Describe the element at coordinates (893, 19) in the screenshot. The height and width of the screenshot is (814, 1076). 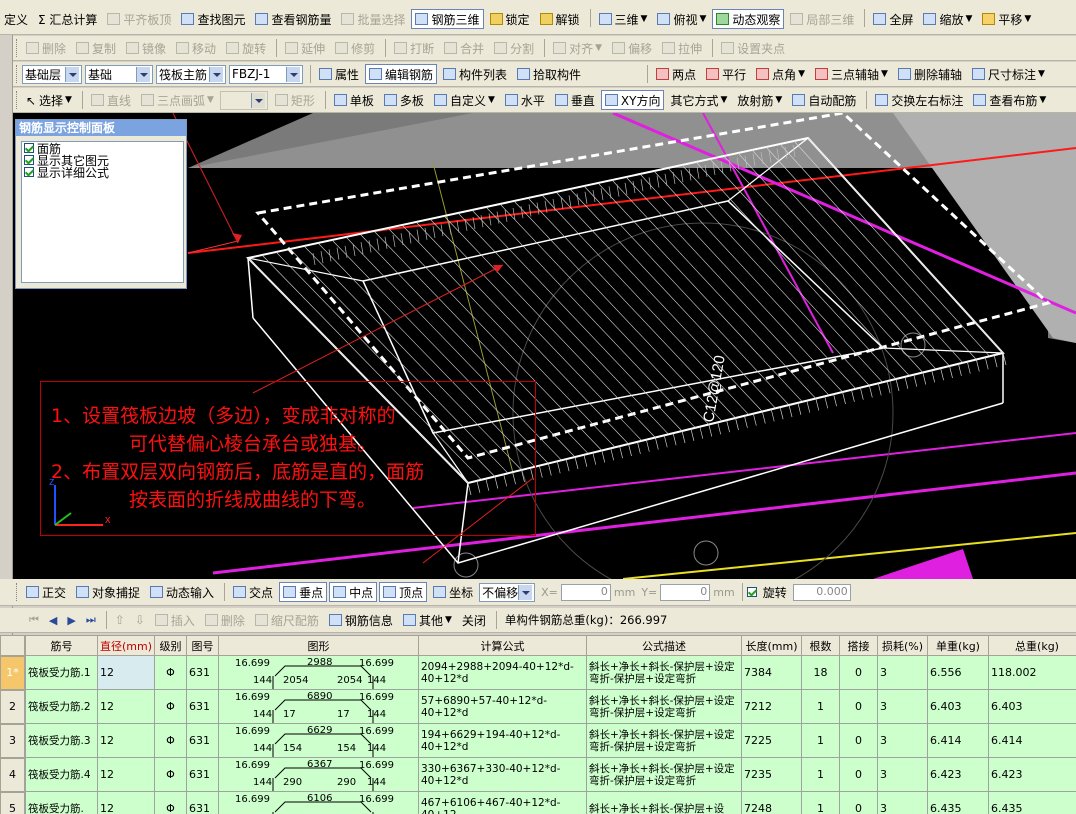
I see `fullscreen-button: 全屏` at that location.